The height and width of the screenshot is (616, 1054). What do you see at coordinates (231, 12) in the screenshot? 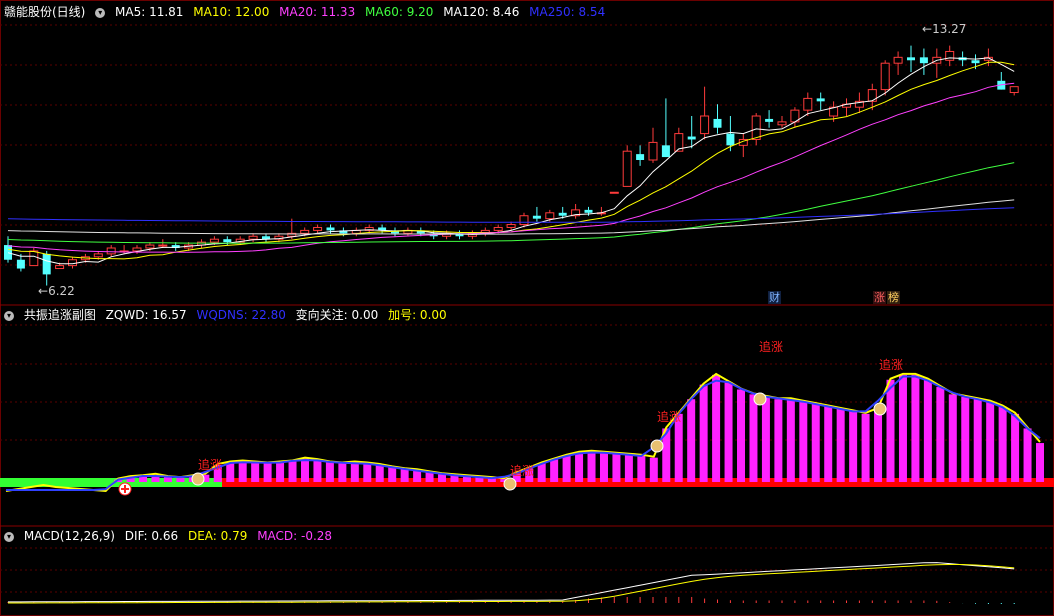
I see `ma10-label: MA10: 12.00` at bounding box center [231, 12].